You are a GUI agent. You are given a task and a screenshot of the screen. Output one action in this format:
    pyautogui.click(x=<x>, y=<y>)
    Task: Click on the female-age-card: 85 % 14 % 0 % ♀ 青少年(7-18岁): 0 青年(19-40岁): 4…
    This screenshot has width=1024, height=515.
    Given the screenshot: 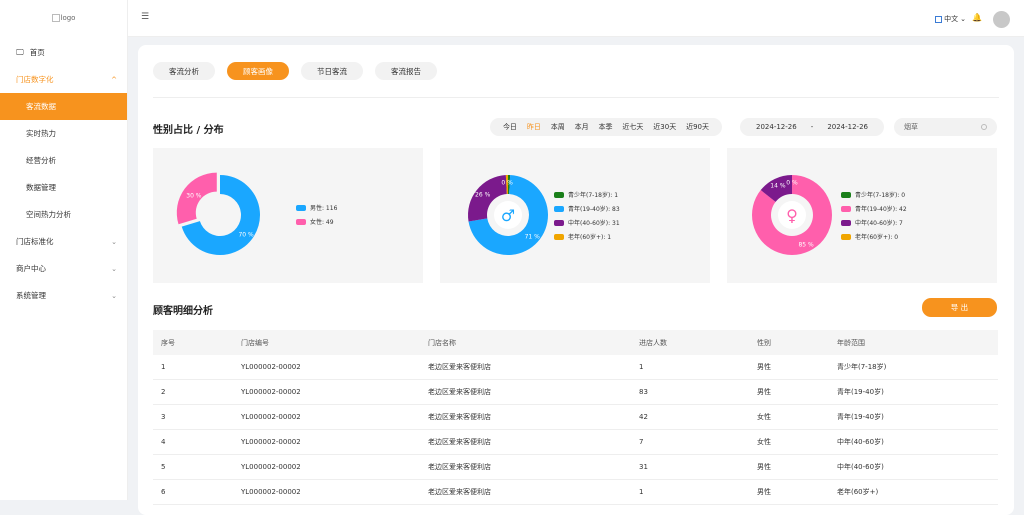 What is the action you would take?
    pyautogui.click(x=862, y=215)
    